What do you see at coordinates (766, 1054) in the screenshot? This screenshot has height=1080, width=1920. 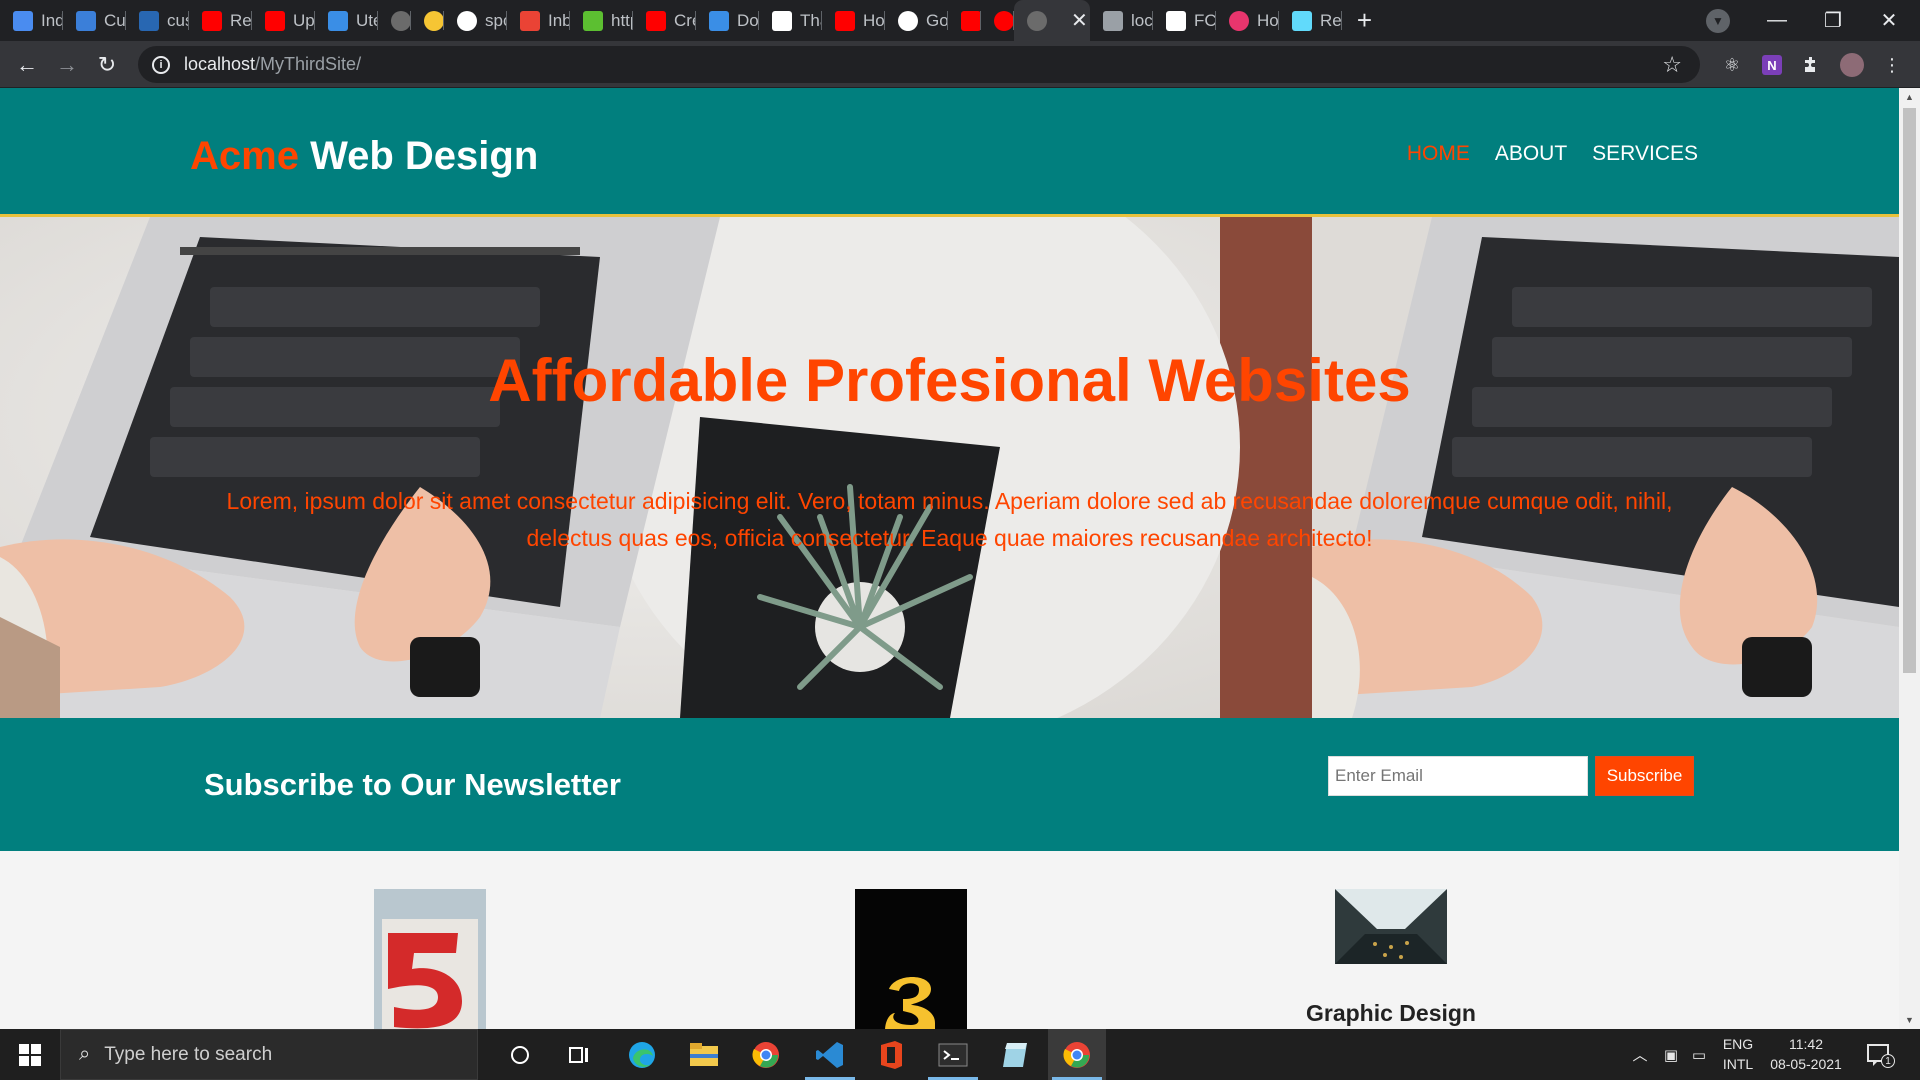 I see `chrome-icon` at bounding box center [766, 1054].